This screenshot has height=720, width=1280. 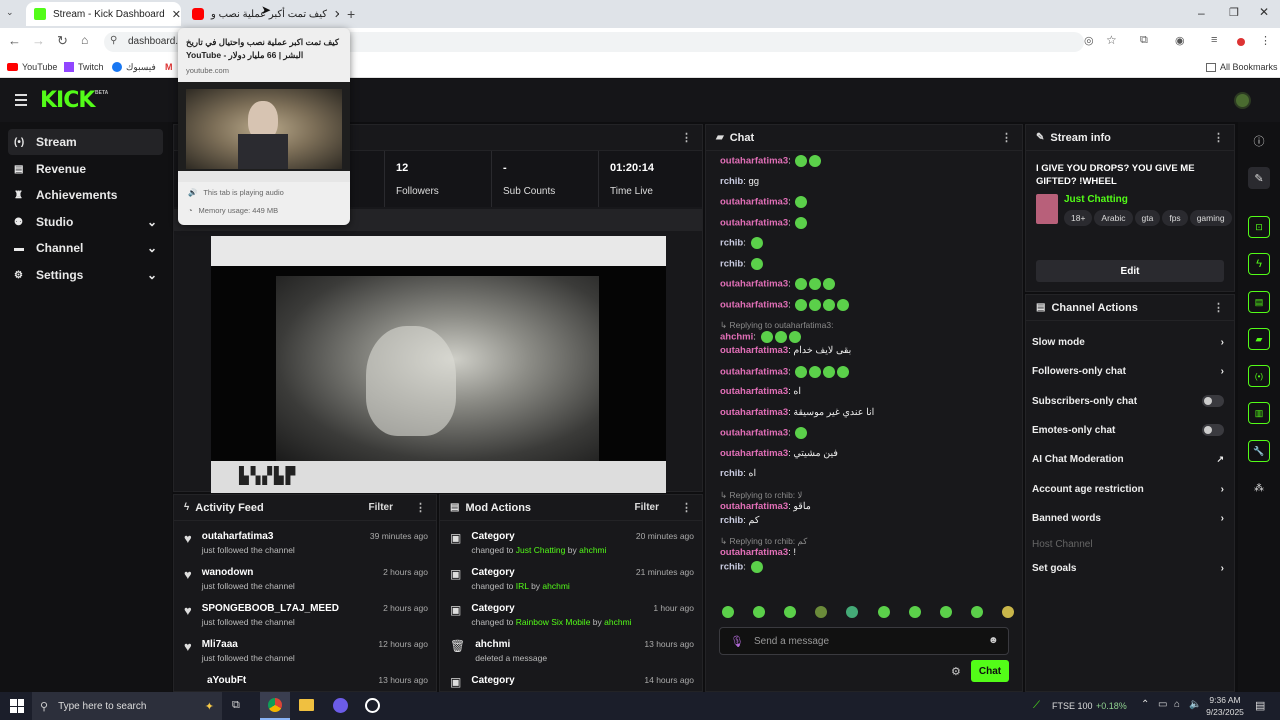 I want to click on chat-message: rchib: gg, so click(x=739, y=182).